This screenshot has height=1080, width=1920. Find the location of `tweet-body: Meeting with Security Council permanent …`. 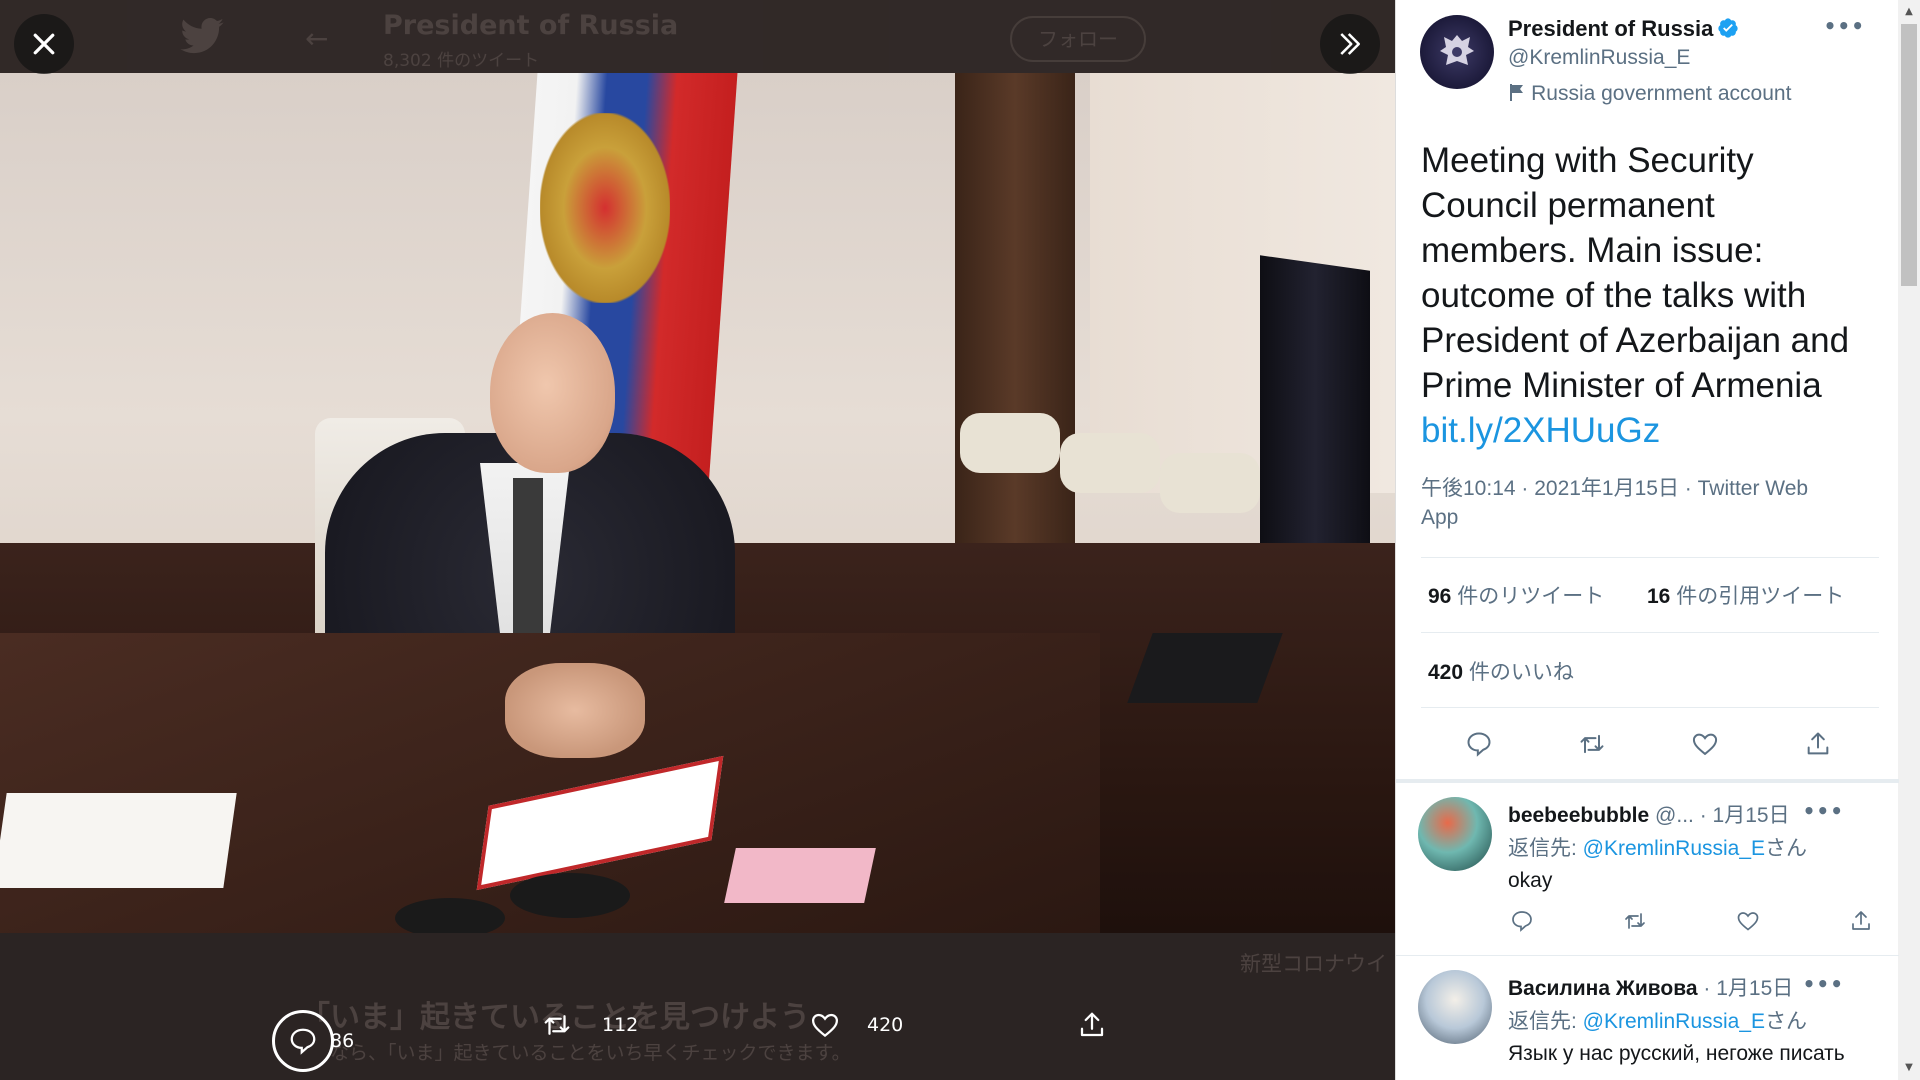

tweet-body: Meeting with Security Council permanent … is located at coordinates (1635, 273).